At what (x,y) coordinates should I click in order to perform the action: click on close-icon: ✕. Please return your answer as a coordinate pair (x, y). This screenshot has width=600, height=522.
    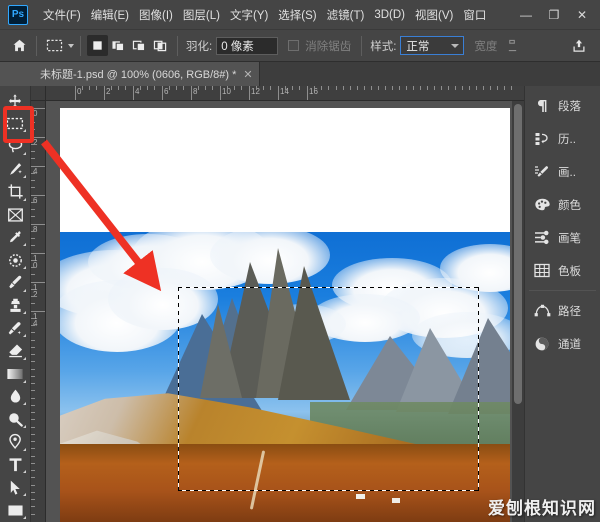
    Looking at the image, I should click on (247, 74).